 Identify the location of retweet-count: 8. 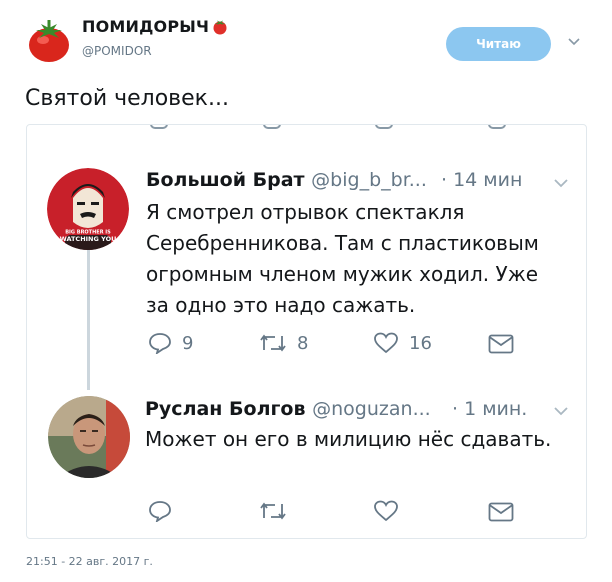
(303, 343).